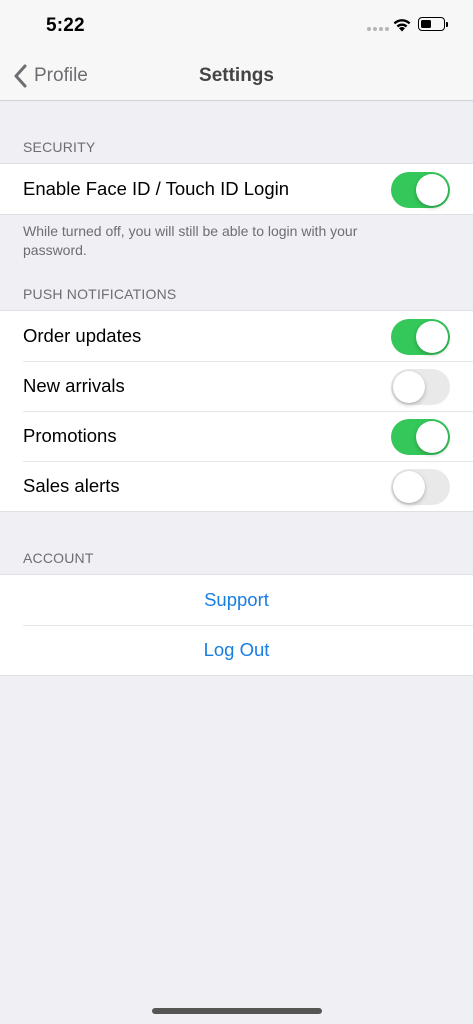  Describe the element at coordinates (70, 435) in the screenshot. I see `promotions-label: Promotions` at that location.